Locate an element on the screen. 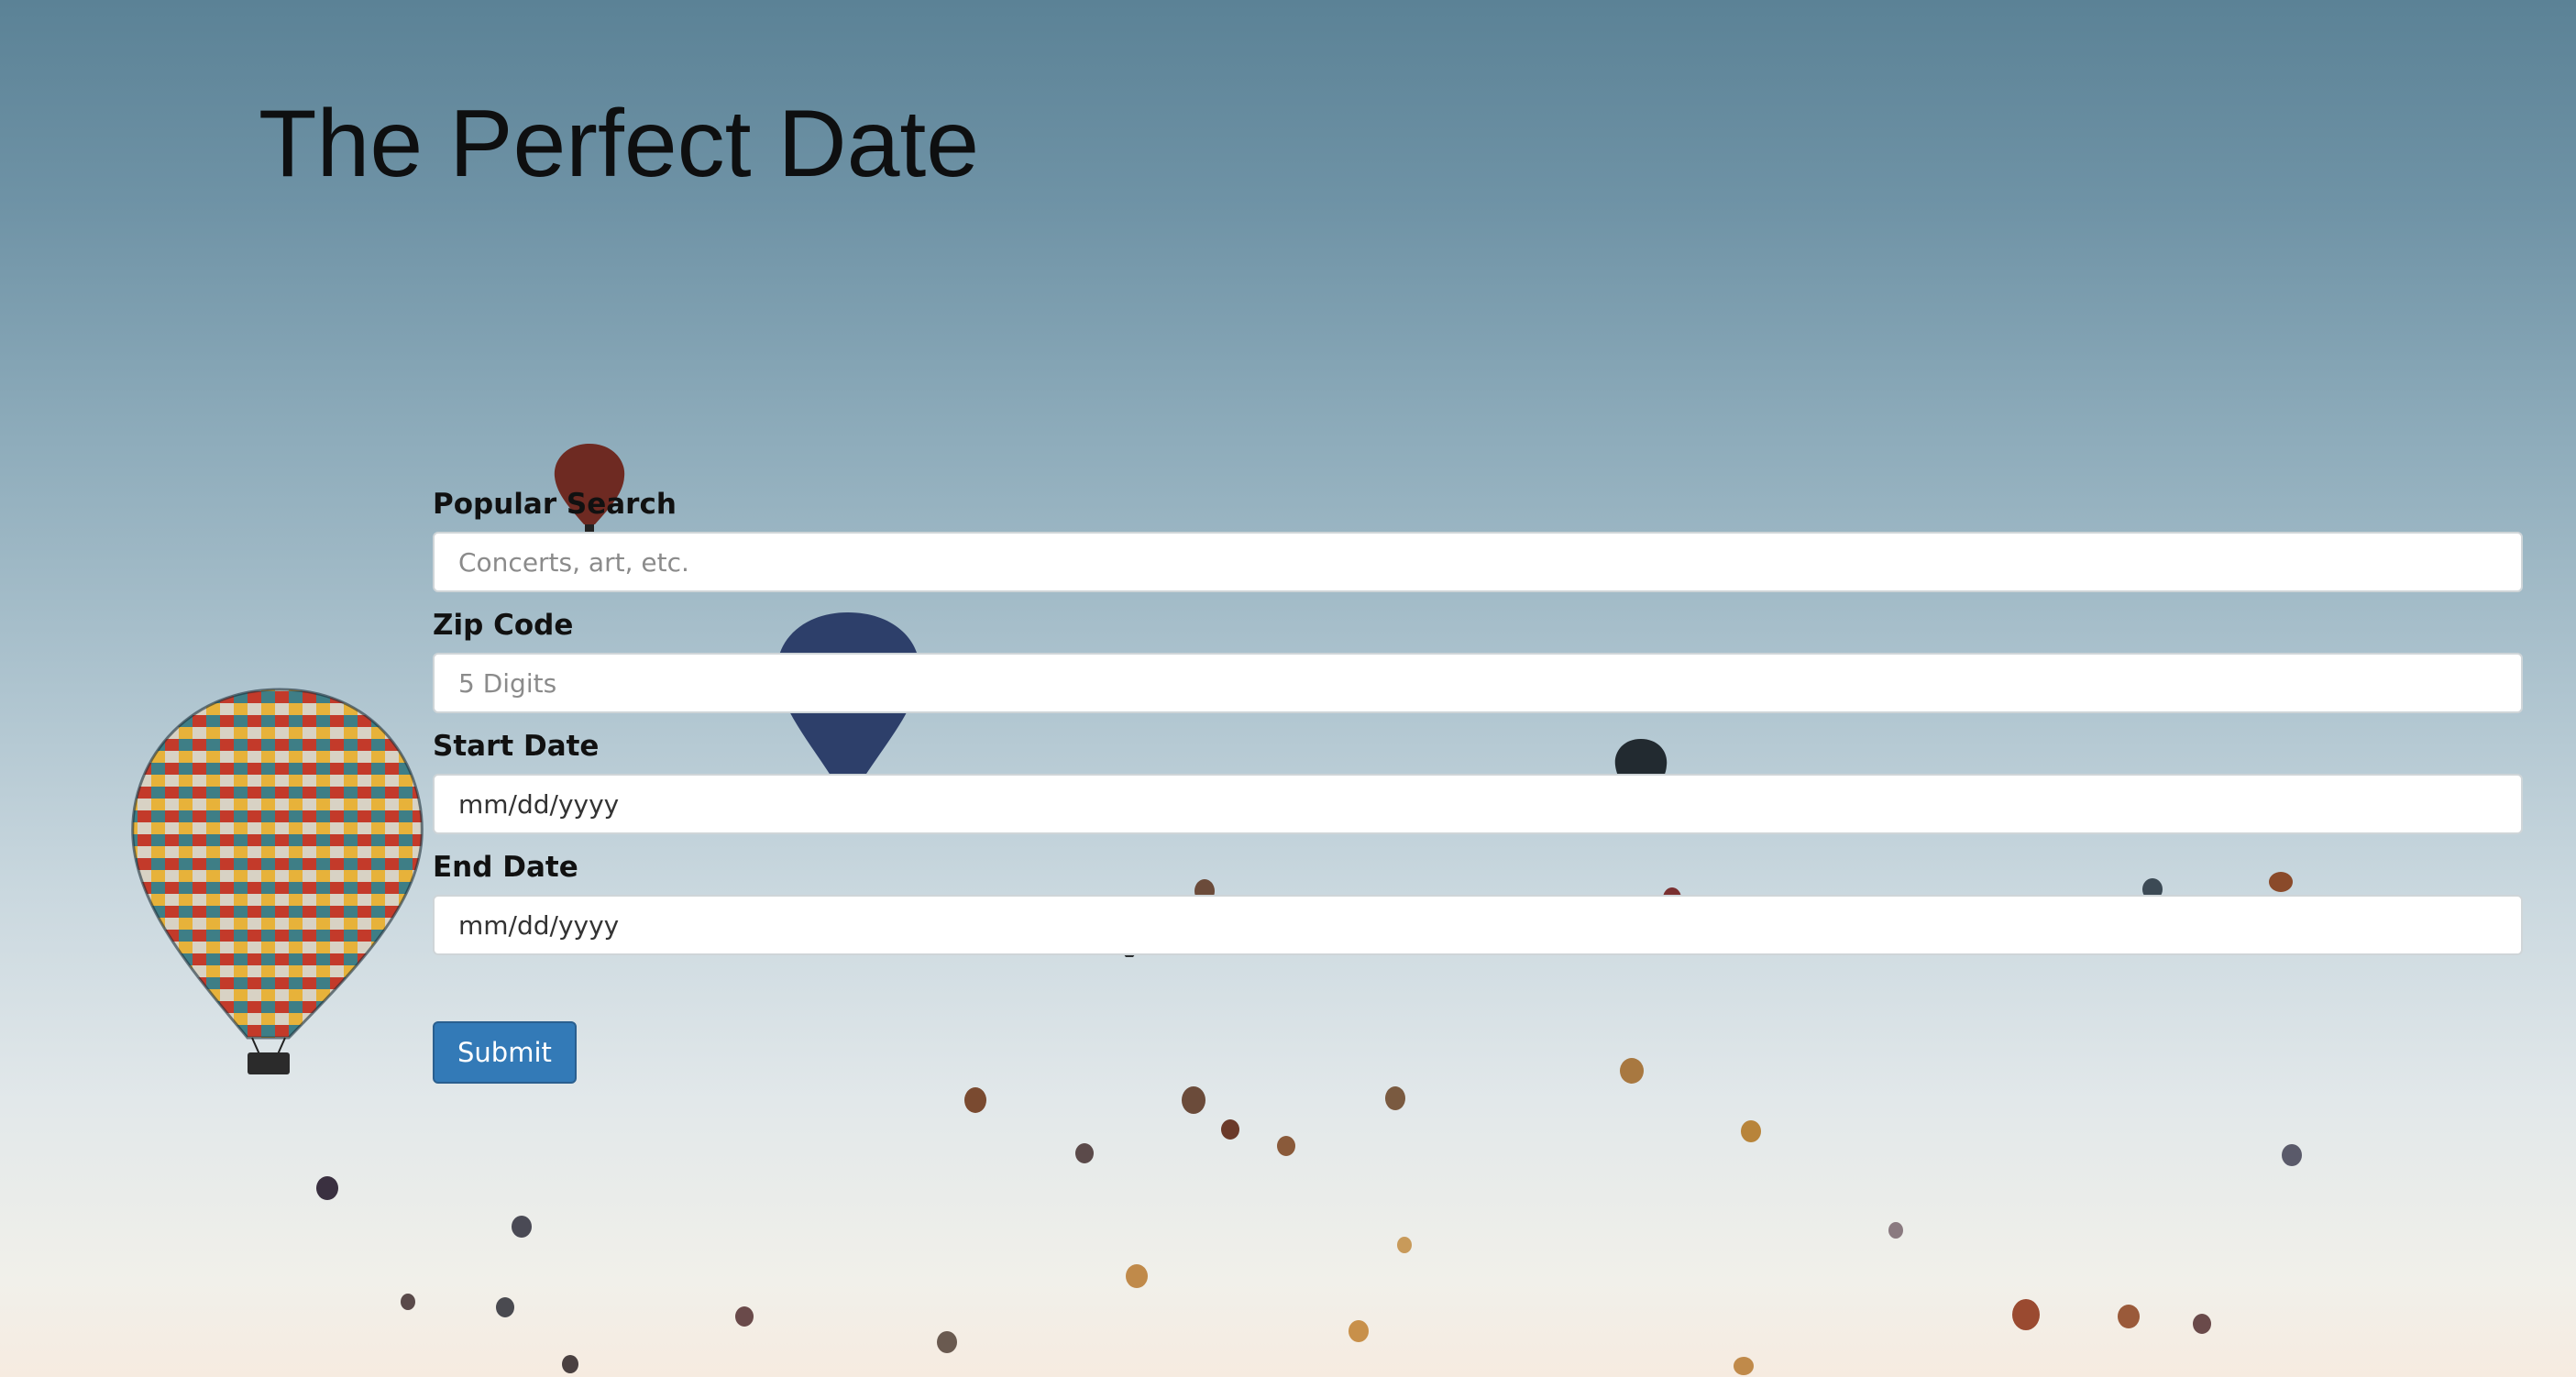 This screenshot has height=1377, width=2576. zip-code-field: Zip Code is located at coordinates (1478, 660).